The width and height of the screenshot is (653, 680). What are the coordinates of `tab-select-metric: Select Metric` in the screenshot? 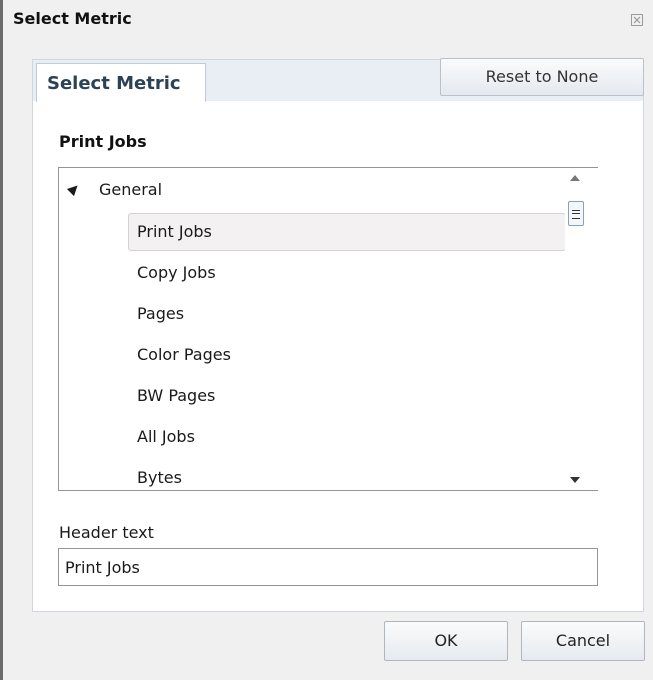 It's located at (121, 82).